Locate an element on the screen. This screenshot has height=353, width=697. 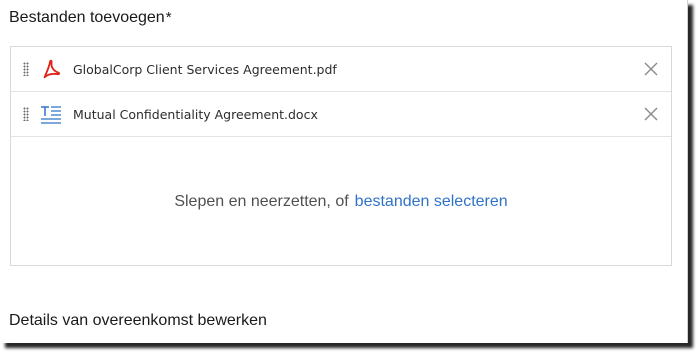
text-document-icon is located at coordinates (51, 114).